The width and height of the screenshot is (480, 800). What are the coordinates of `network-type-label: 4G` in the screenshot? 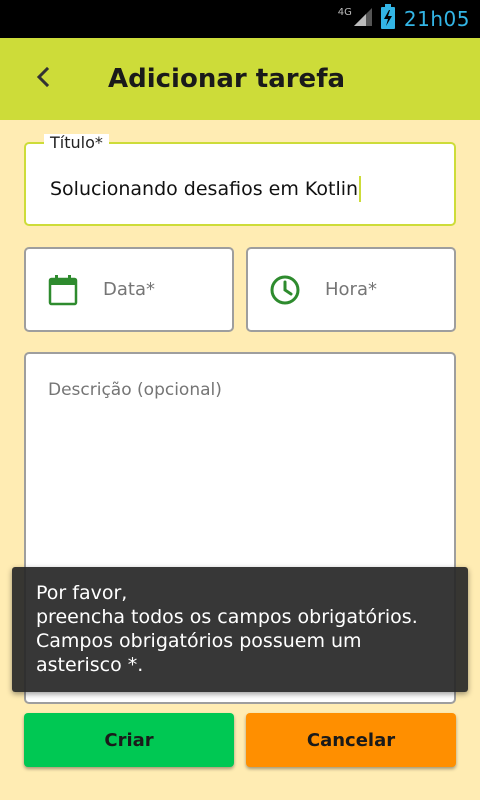 It's located at (344, 12).